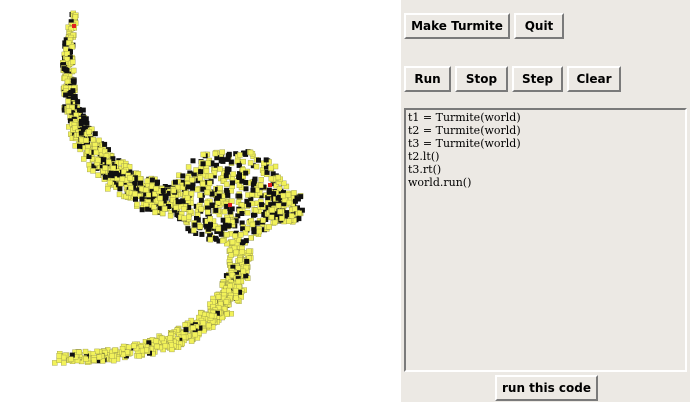 Image resolution: width=690 pixels, height=402 pixels. I want to click on code-line: t2.lt(), so click(424, 156).